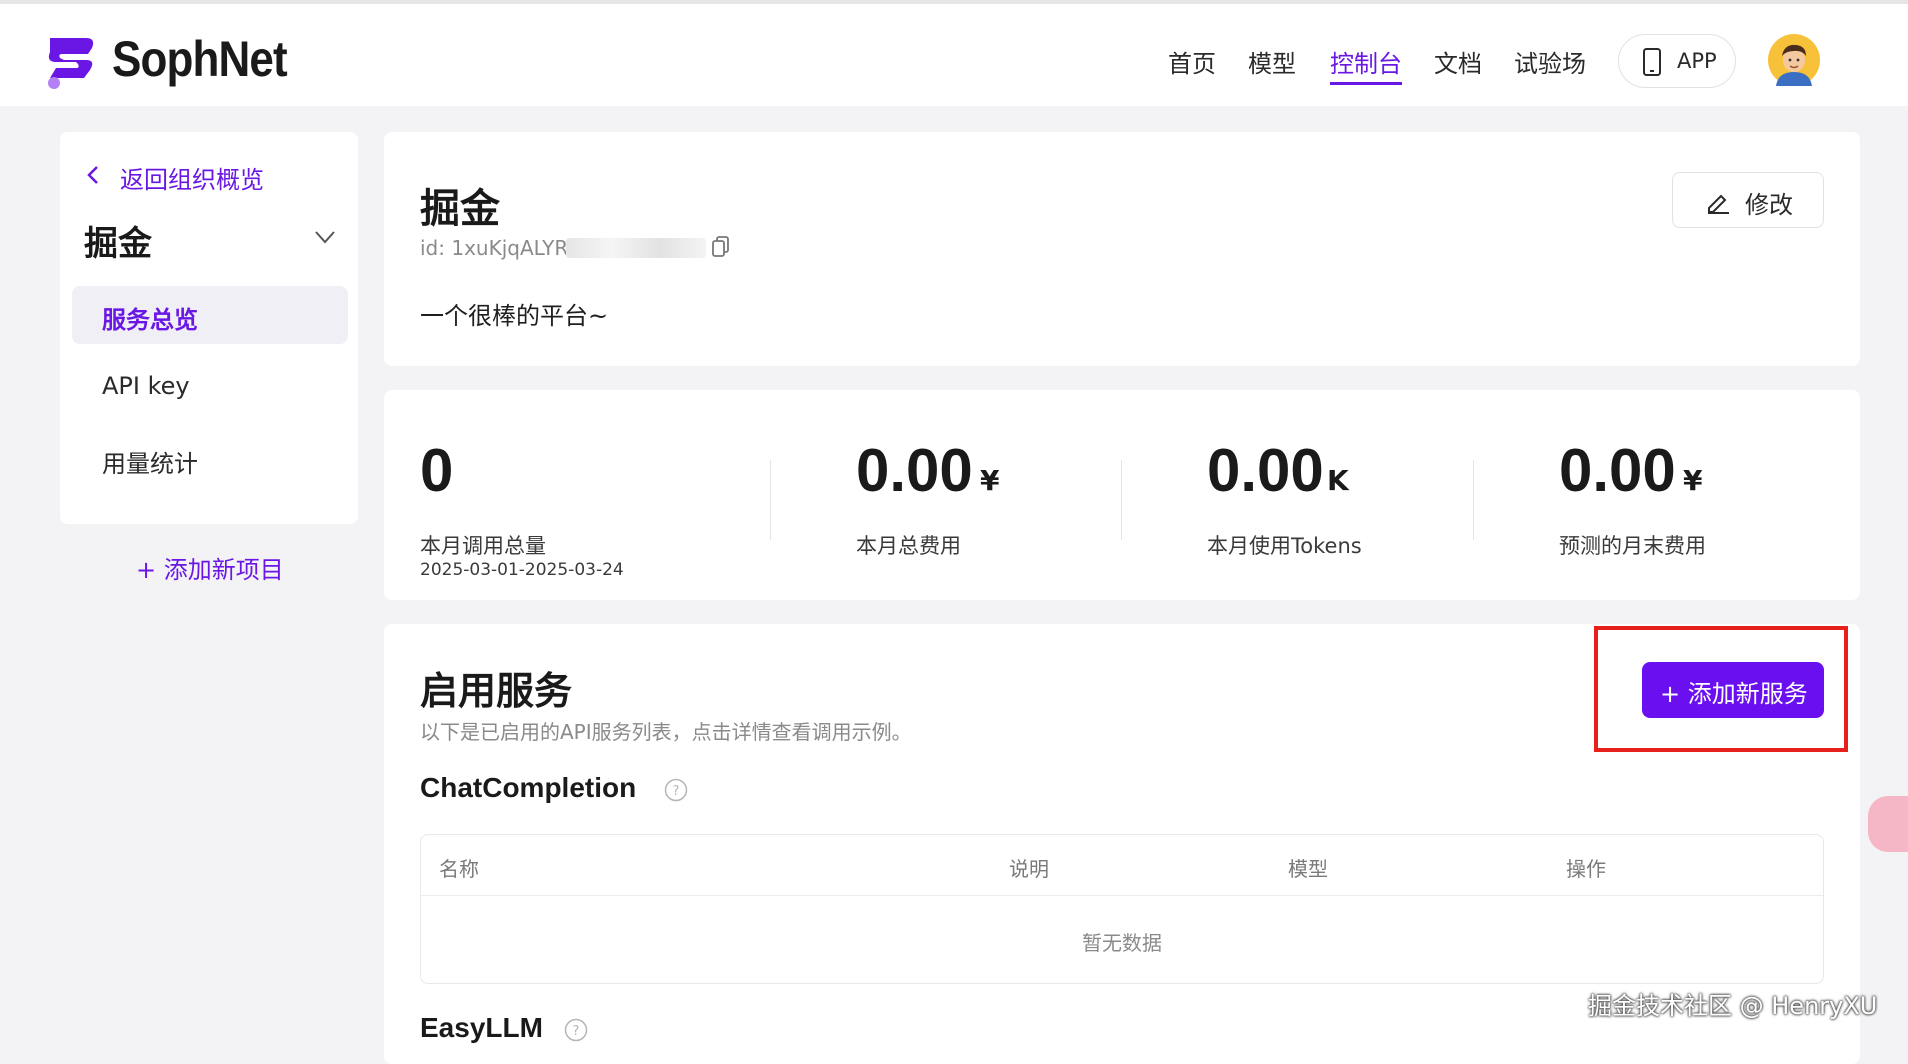 Image resolution: width=1908 pixels, height=1064 pixels. What do you see at coordinates (210, 567) in the screenshot?
I see `add-project-button: + 添加新项目` at bounding box center [210, 567].